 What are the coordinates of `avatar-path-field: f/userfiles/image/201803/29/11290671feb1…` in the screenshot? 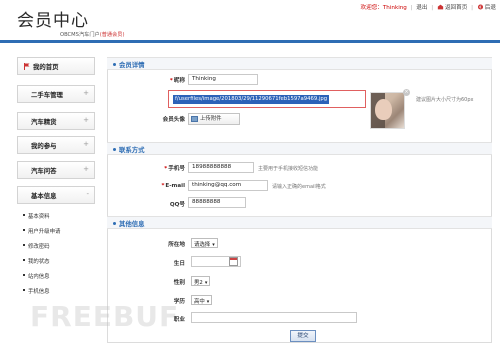 It's located at (267, 99).